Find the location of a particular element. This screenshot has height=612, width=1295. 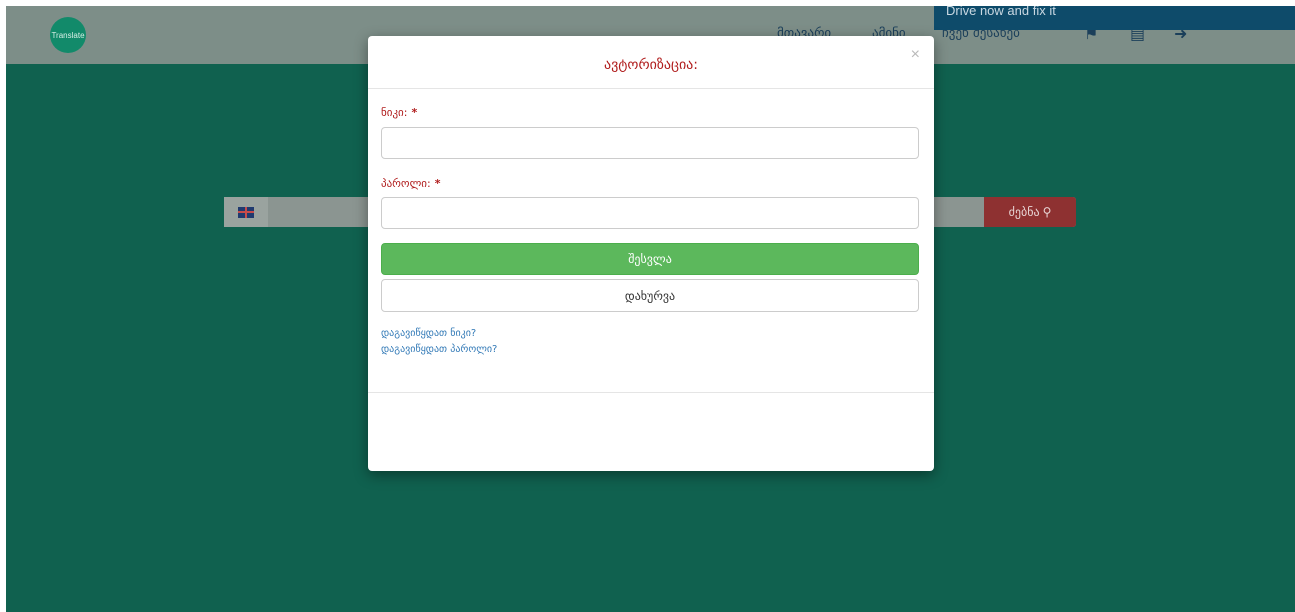

username-input is located at coordinates (650, 143).